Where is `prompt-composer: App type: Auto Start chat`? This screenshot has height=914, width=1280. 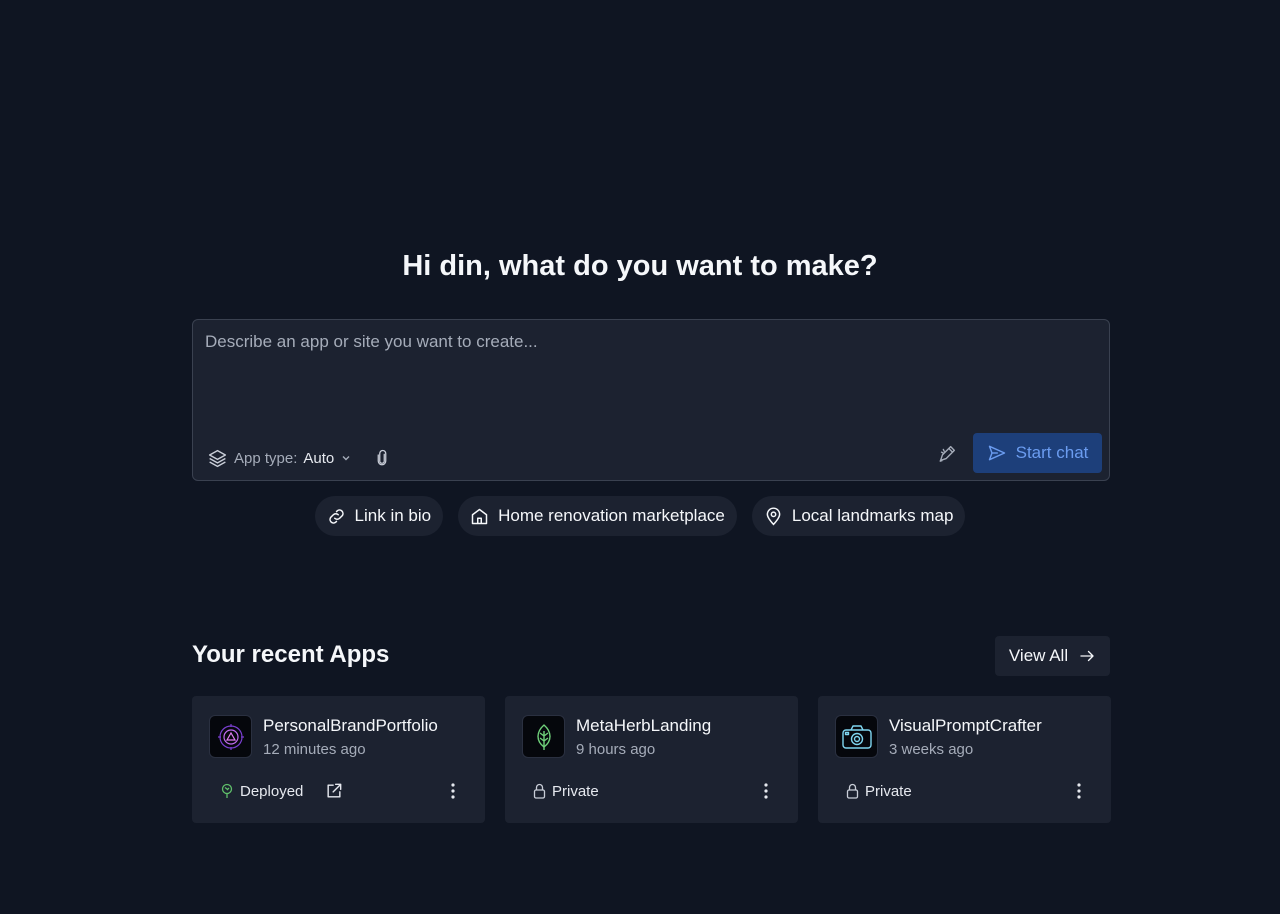 prompt-composer: App type: Auto Start chat is located at coordinates (651, 400).